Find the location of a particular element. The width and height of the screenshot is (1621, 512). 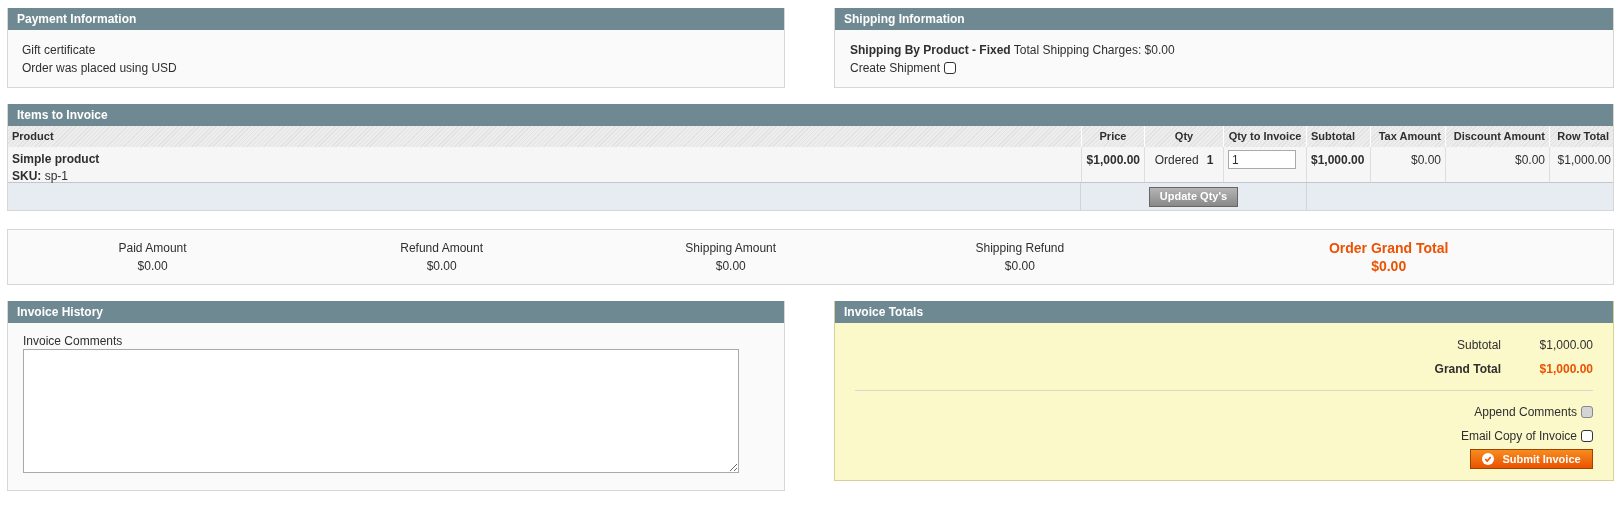

checkbox-label: Append Comments is located at coordinates (1525, 412).